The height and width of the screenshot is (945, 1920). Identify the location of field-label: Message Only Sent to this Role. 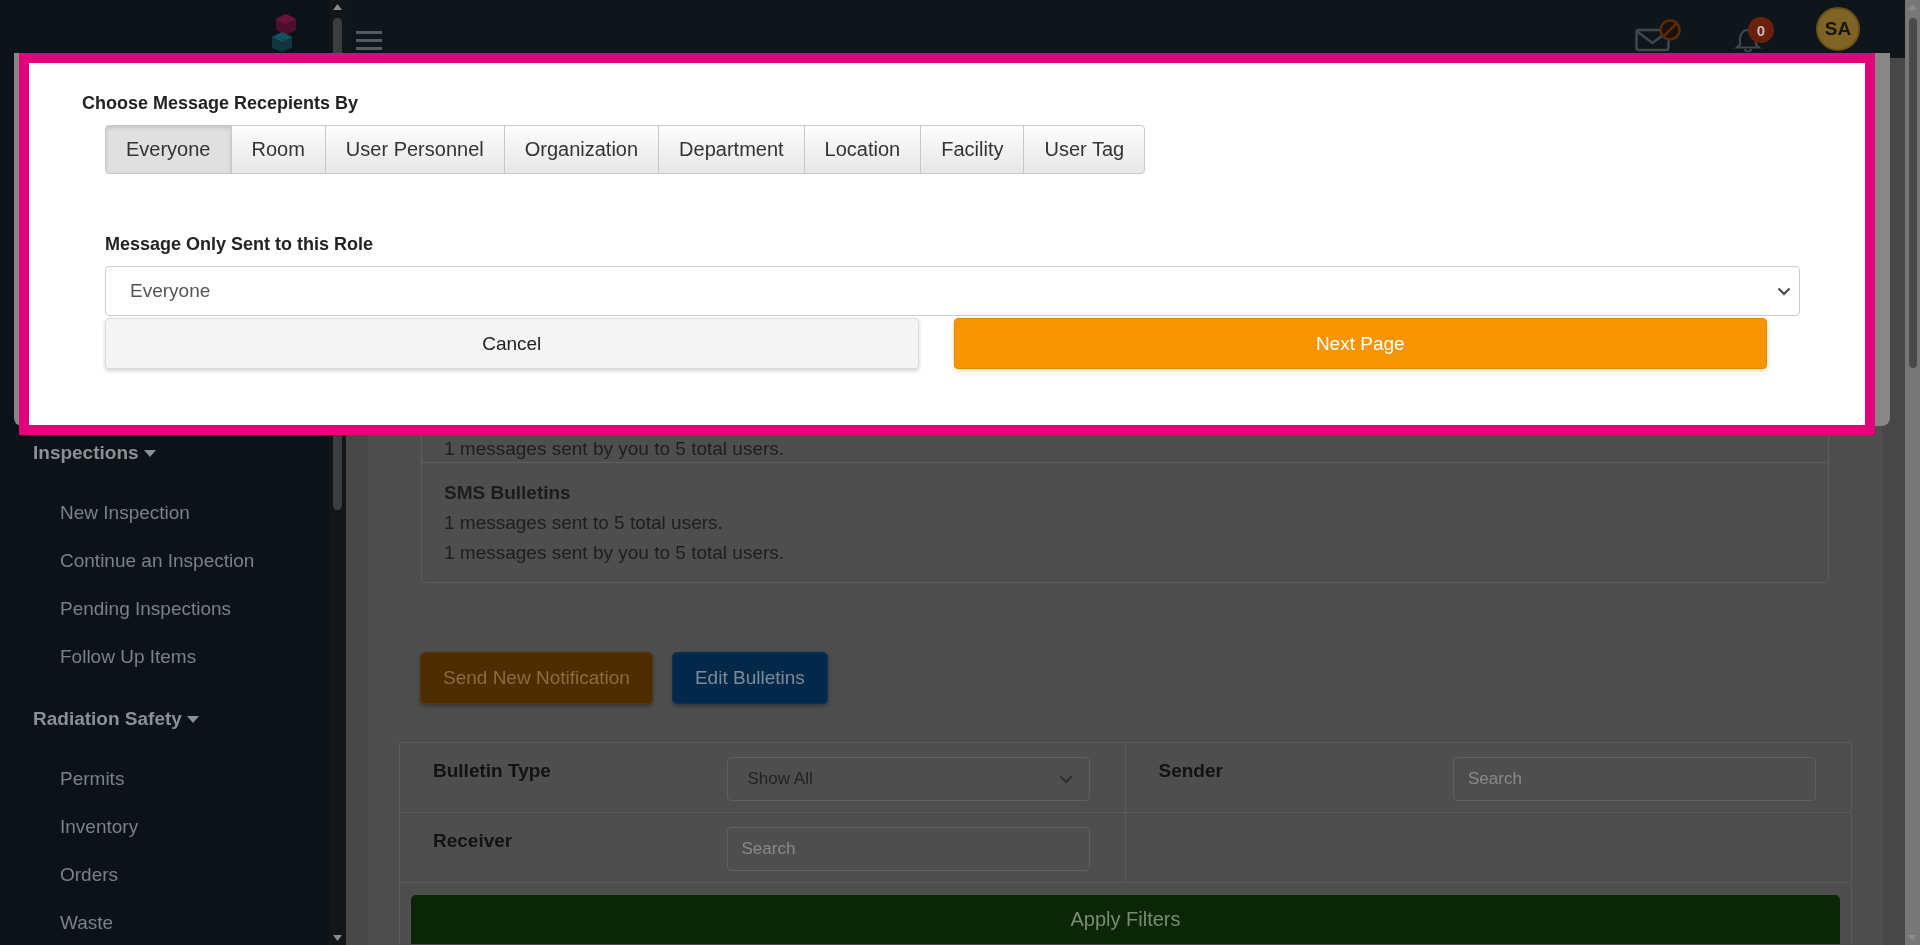
(239, 244).